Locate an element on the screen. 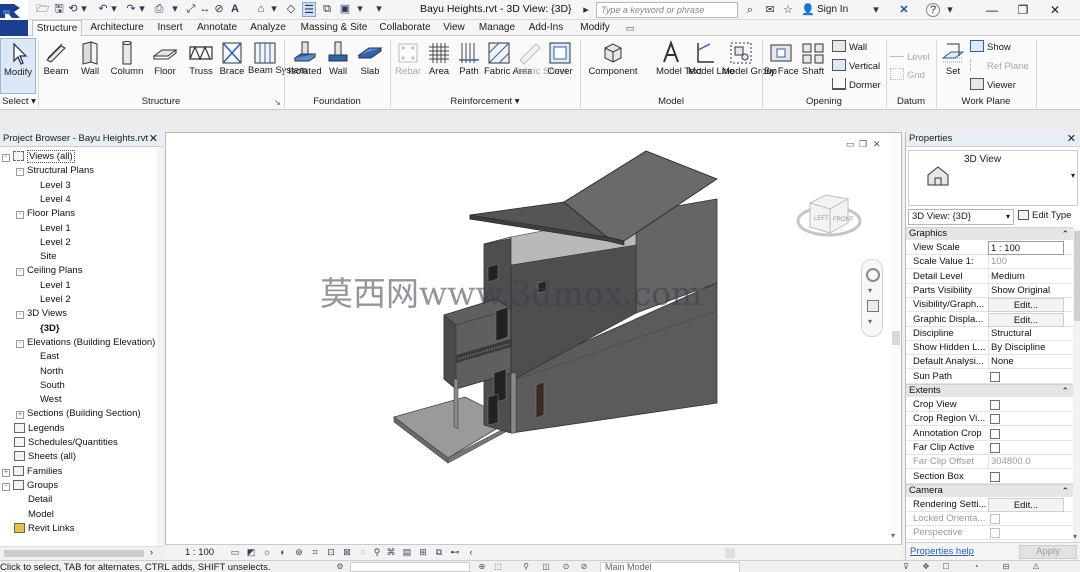 This screenshot has width=1080, height=572. structure-panel-launcher-icon: ↘ is located at coordinates (277, 102).